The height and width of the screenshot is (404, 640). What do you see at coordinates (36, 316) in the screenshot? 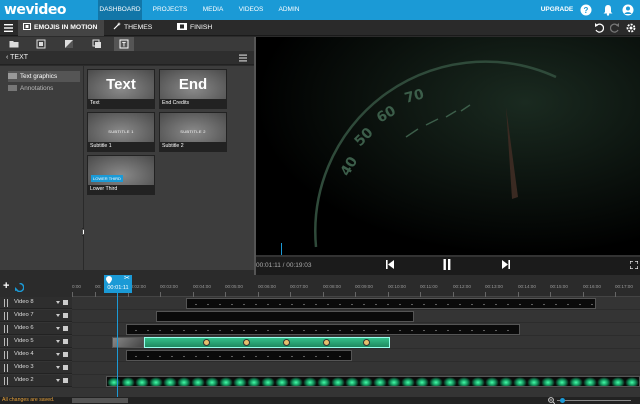
I see `track-header: Video 7` at bounding box center [36, 316].